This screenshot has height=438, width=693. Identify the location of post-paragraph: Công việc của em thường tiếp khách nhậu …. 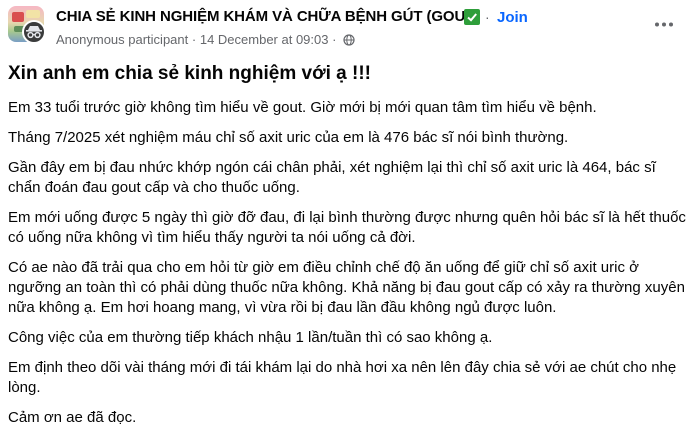
(250, 337).